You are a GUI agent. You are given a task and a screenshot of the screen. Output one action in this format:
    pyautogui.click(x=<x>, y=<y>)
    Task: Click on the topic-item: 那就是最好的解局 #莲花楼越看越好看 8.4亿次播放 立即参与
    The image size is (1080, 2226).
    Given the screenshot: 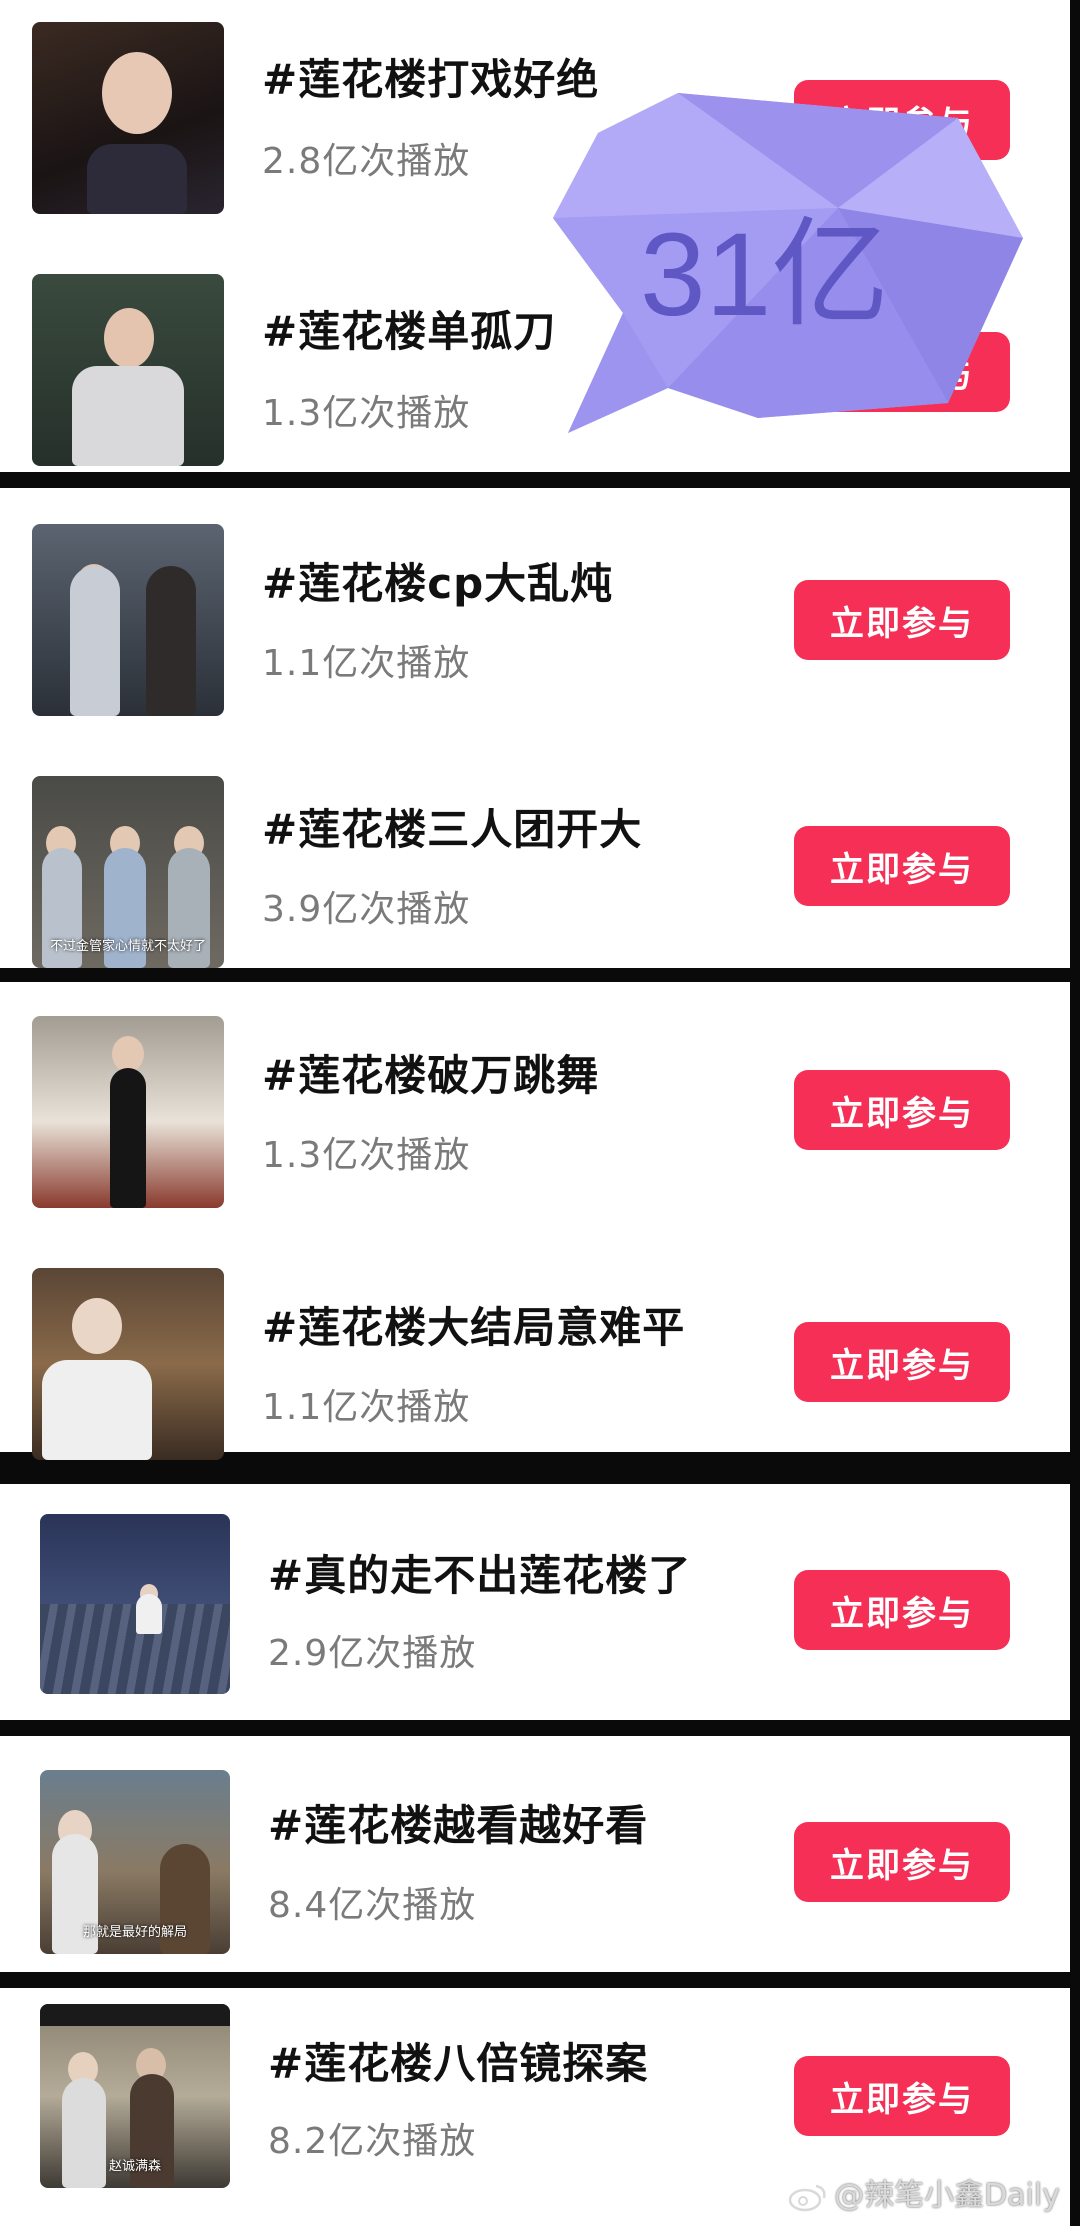 What is the action you would take?
    pyautogui.click(x=535, y=1851)
    